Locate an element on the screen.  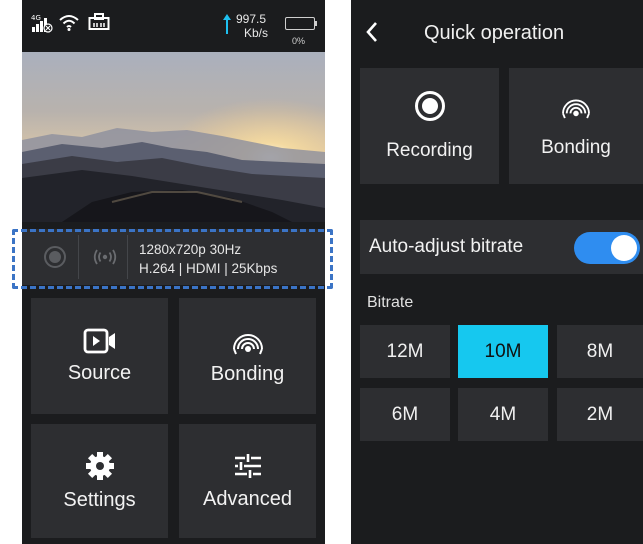
landscape-preview-image is located at coordinates (173, 137).